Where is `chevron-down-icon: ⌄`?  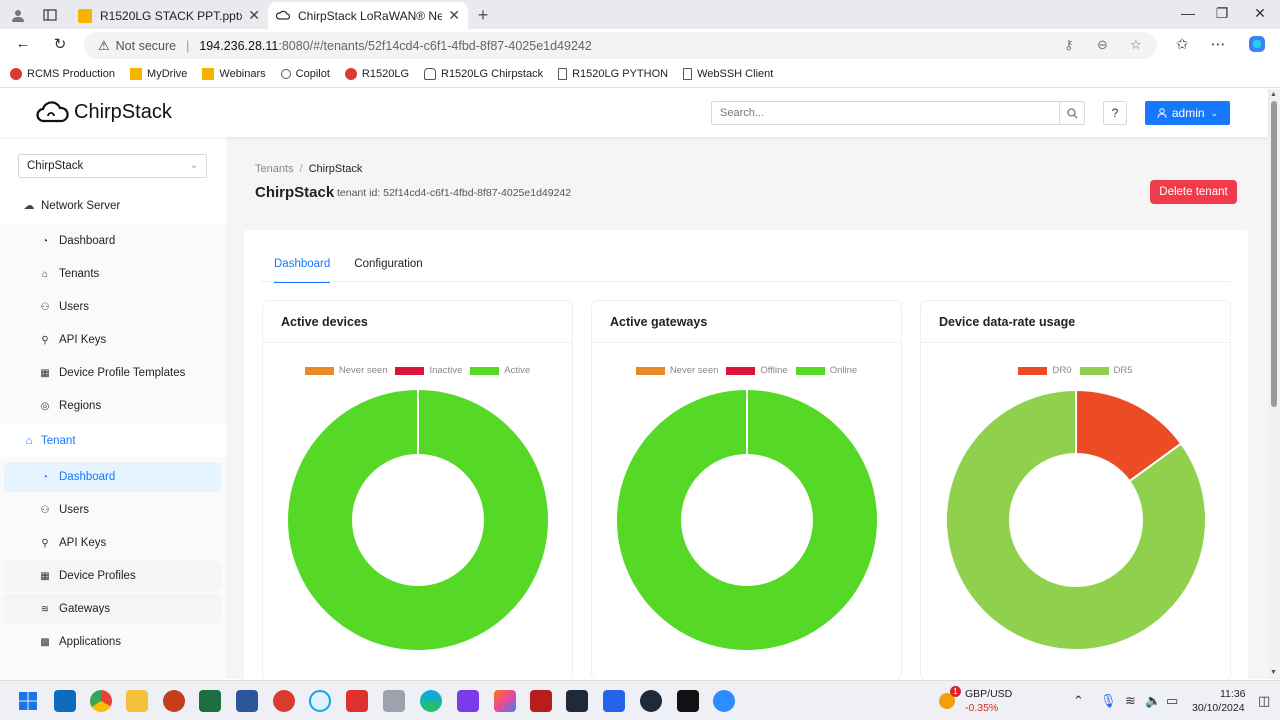 chevron-down-icon: ⌄ is located at coordinates (193, 165).